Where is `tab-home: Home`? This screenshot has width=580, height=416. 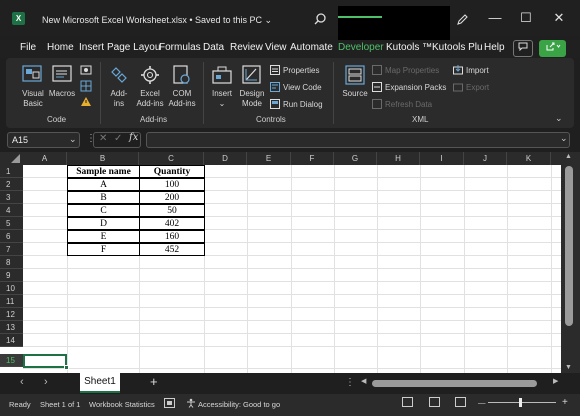 tab-home: Home is located at coordinates (60, 47).